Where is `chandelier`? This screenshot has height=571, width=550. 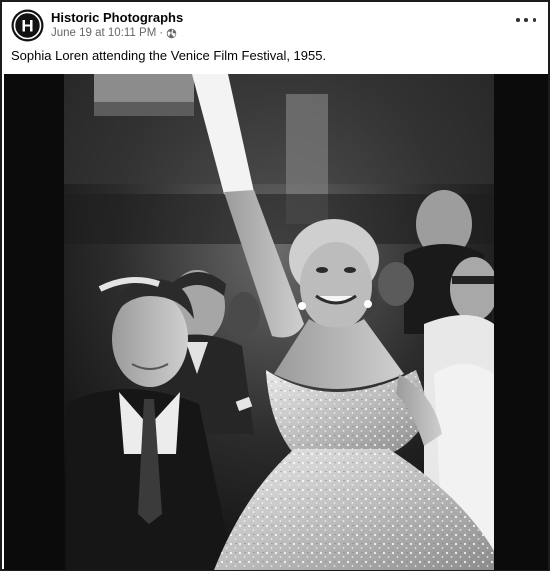 chandelier is located at coordinates (144, 90).